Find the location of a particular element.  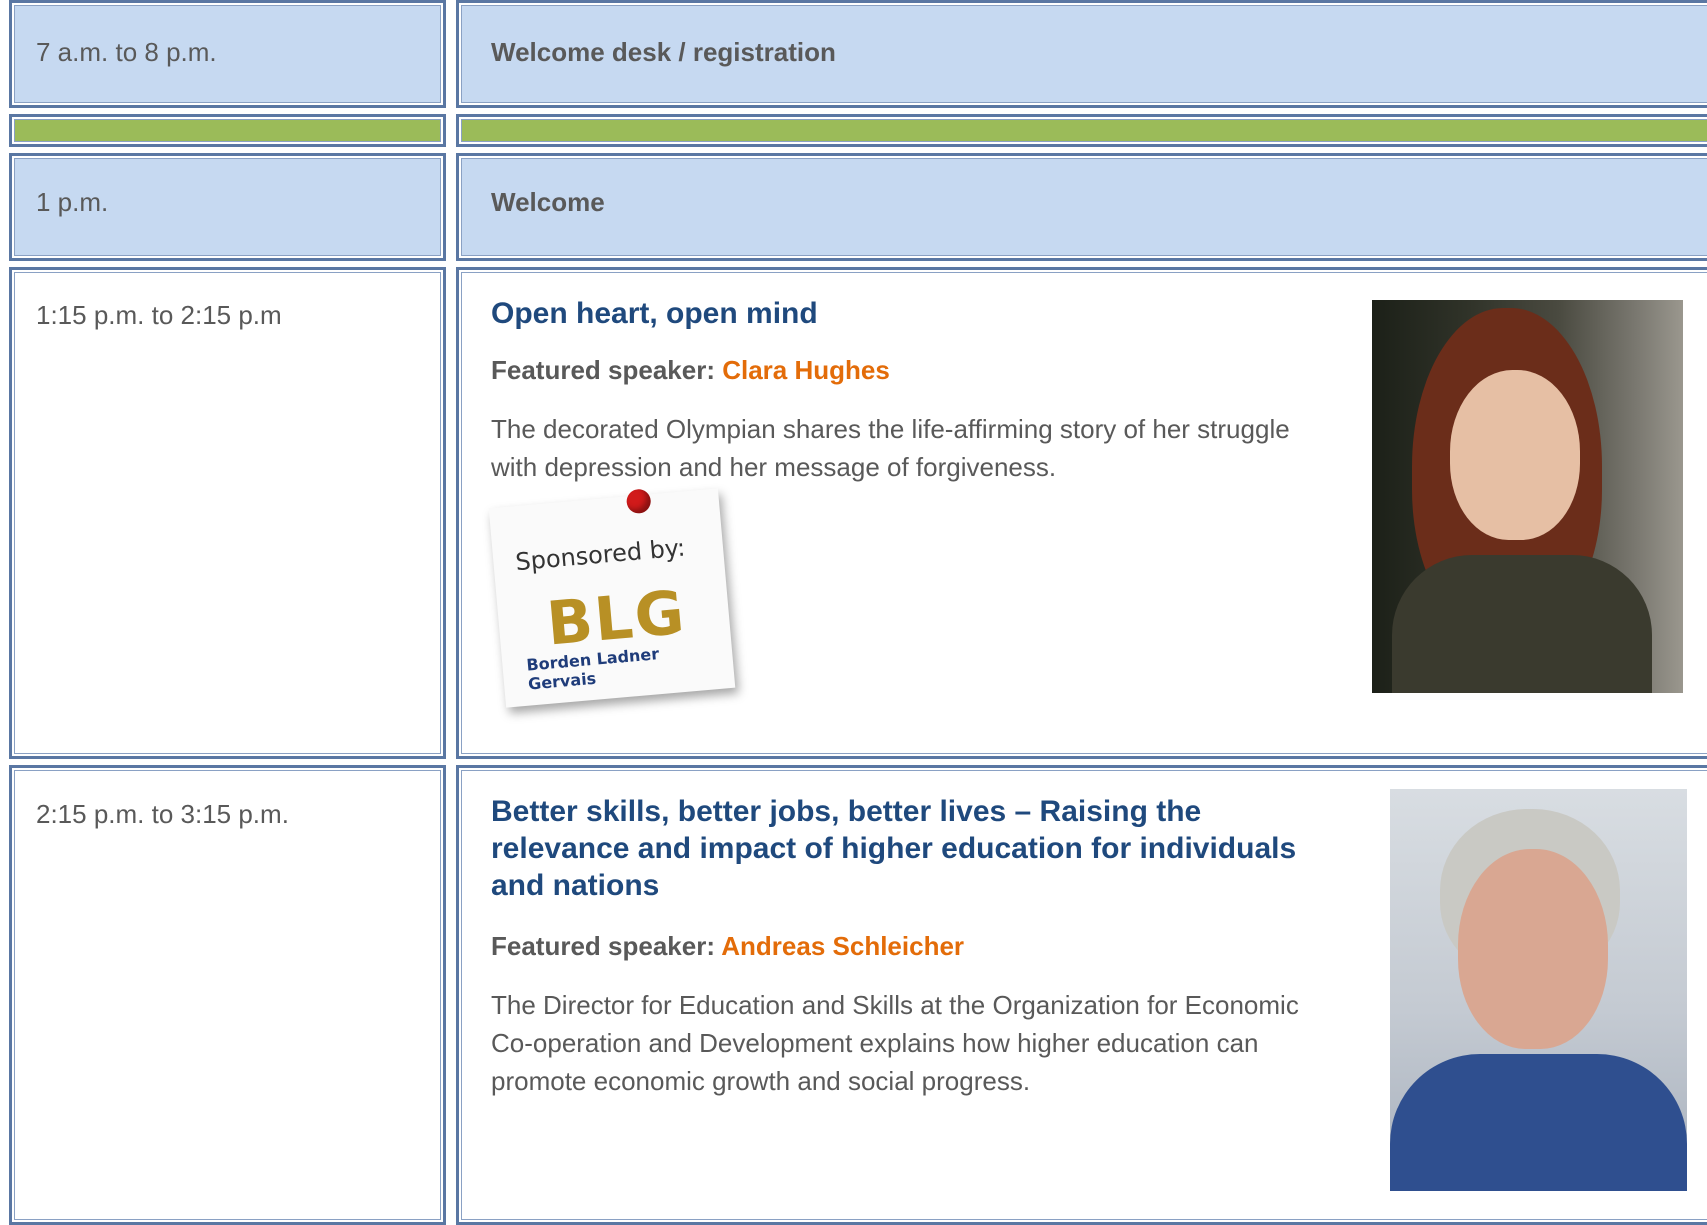

row1-label: Welcome desk / registration is located at coordinates (663, 52).